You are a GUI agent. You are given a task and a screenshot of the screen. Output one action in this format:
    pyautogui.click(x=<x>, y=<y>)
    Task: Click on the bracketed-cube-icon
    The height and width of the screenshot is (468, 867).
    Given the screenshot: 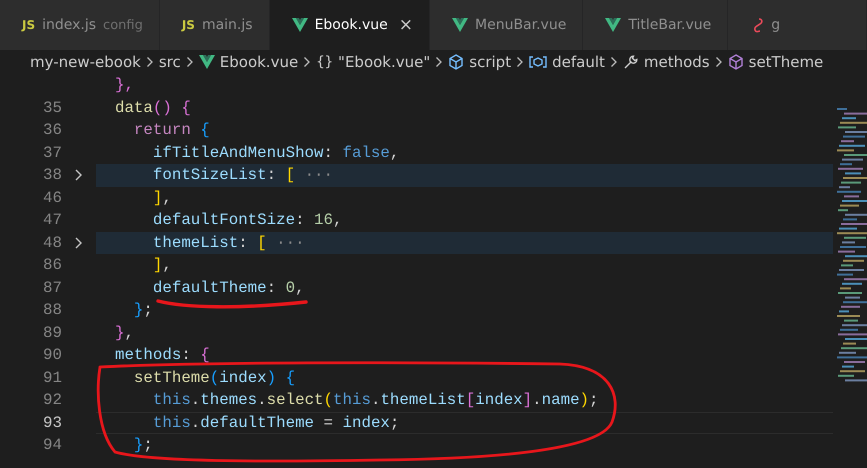 What is the action you would take?
    pyautogui.click(x=538, y=62)
    